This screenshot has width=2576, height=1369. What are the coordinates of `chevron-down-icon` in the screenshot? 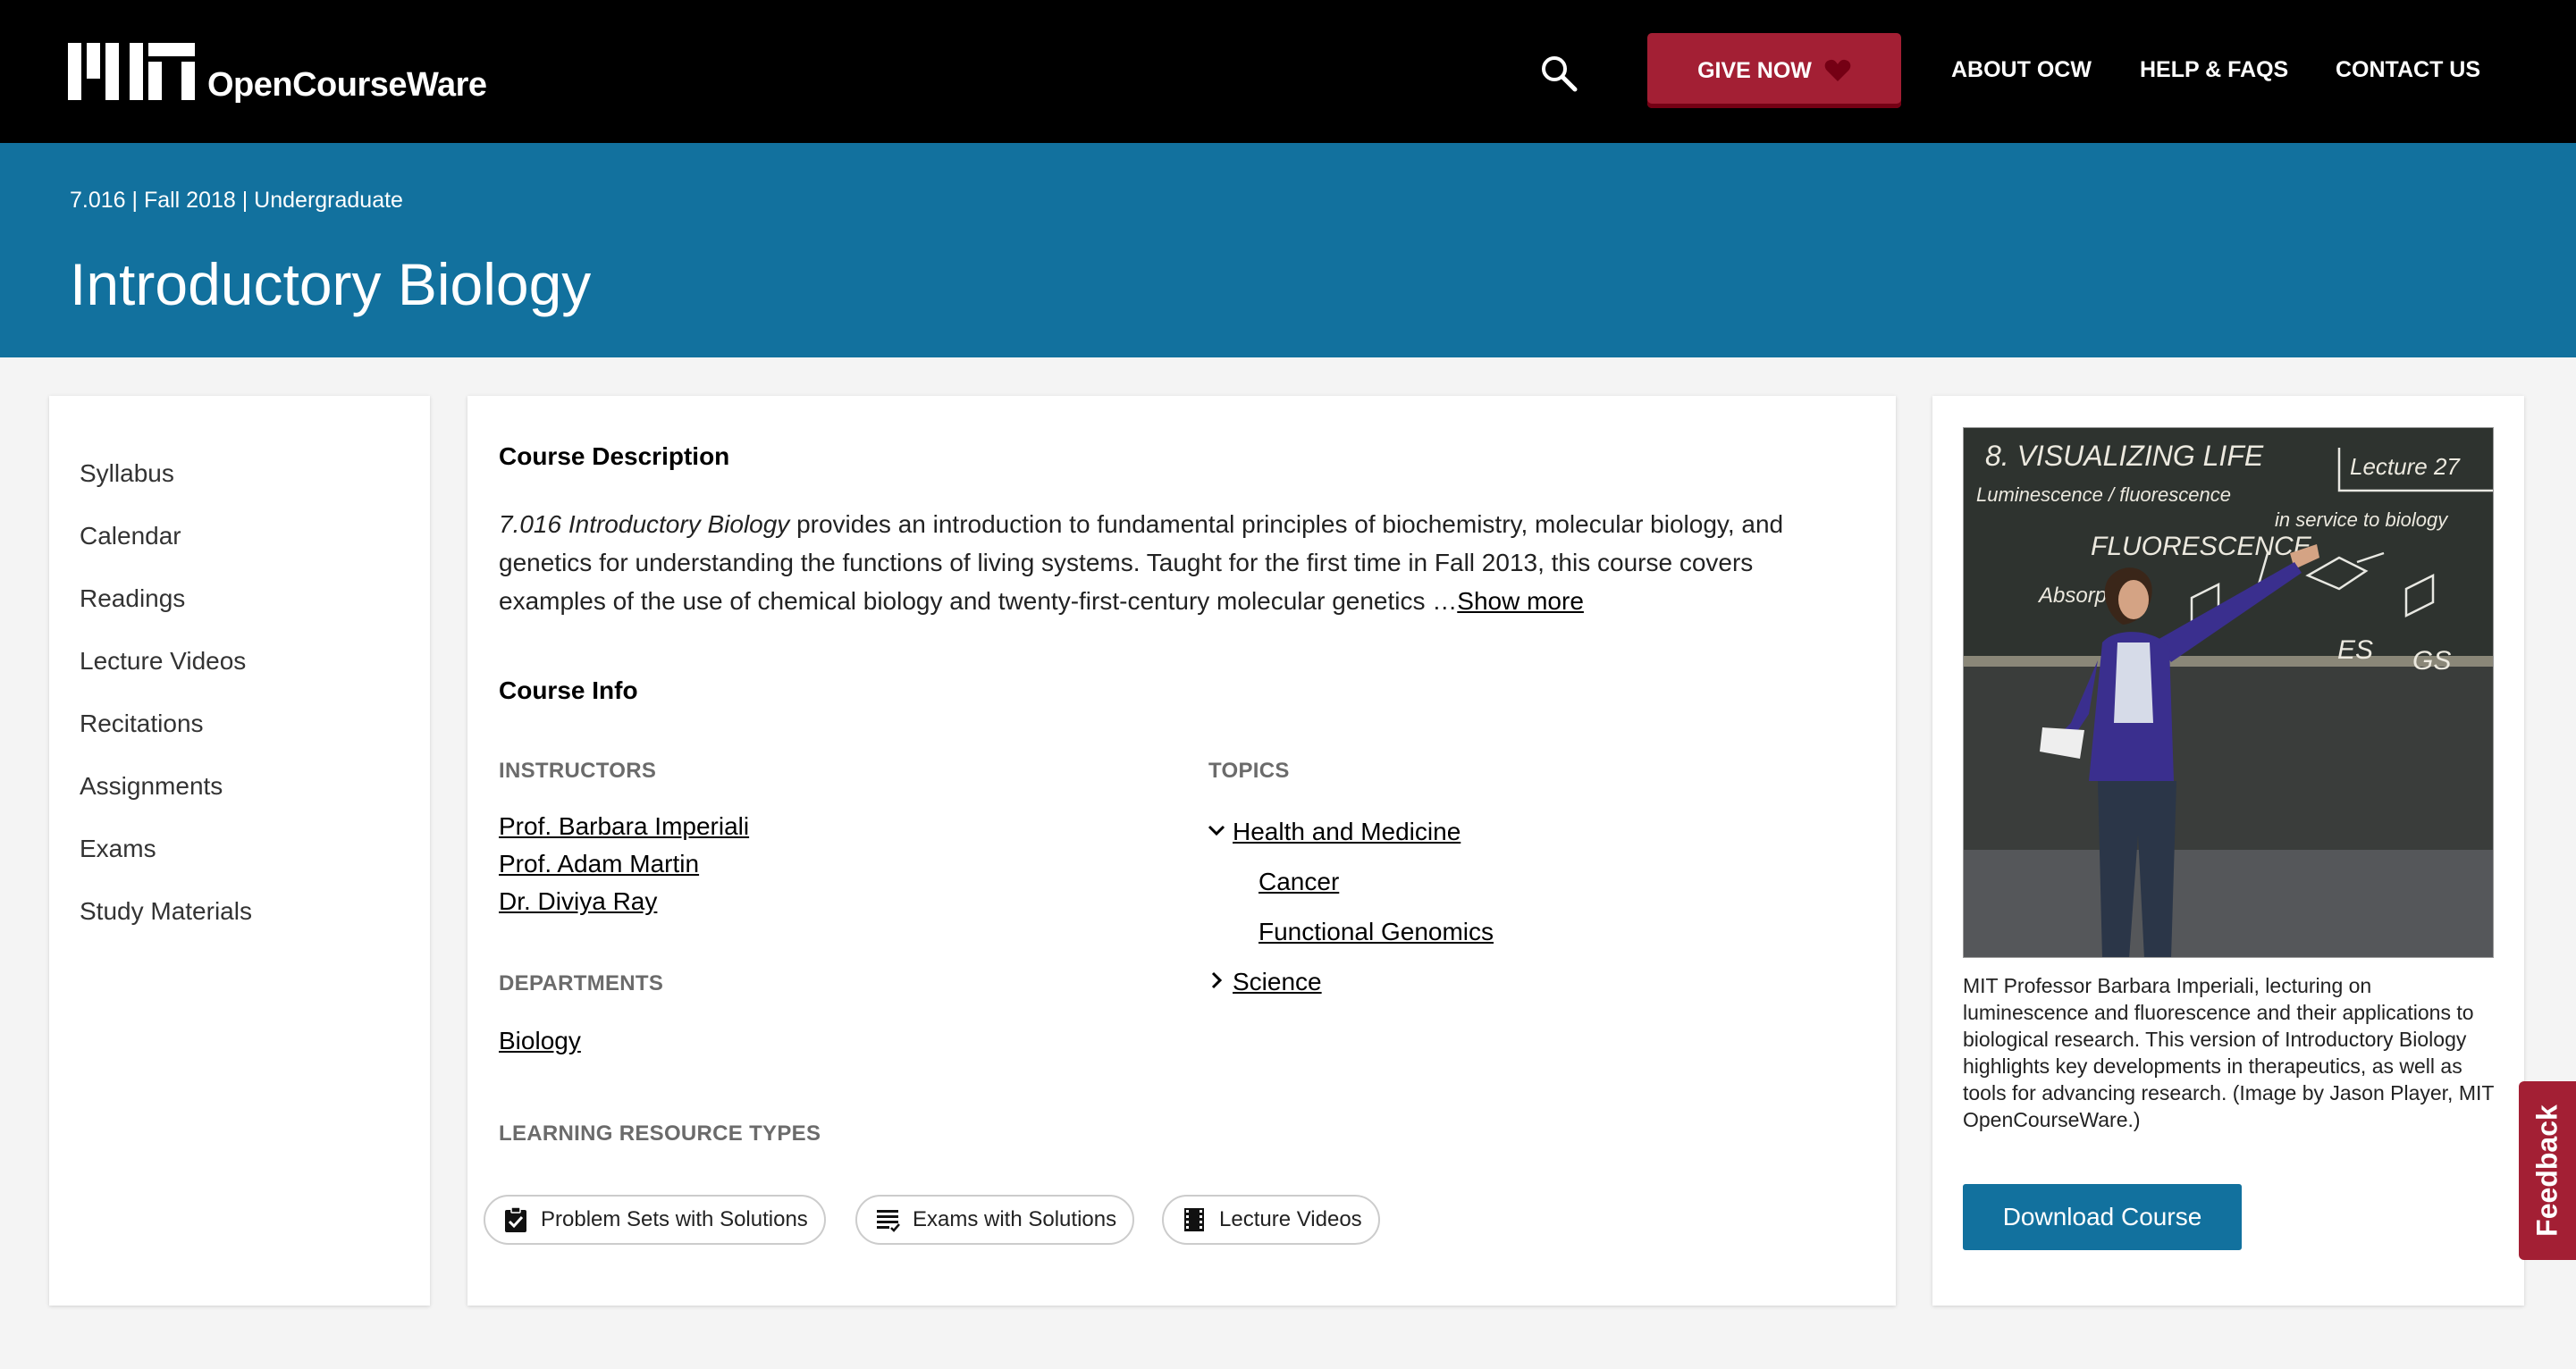 It's located at (1217, 830).